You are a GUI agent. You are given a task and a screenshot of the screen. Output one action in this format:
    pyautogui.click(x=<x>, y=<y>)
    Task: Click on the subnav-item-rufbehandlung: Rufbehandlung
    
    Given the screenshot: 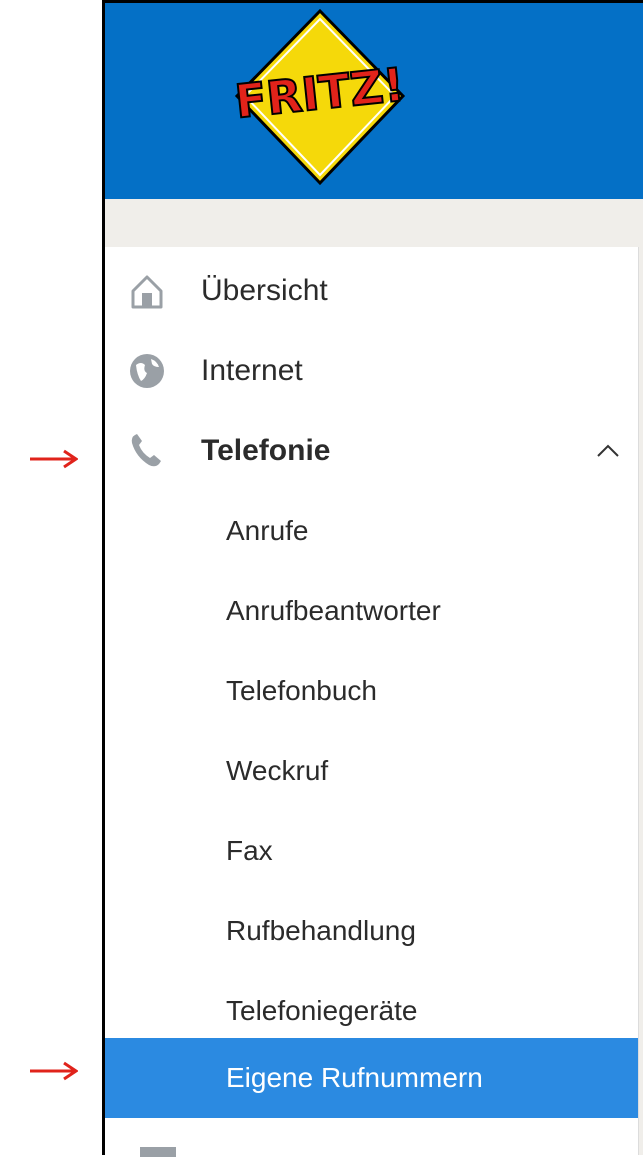 What is the action you would take?
    pyautogui.click(x=371, y=931)
    